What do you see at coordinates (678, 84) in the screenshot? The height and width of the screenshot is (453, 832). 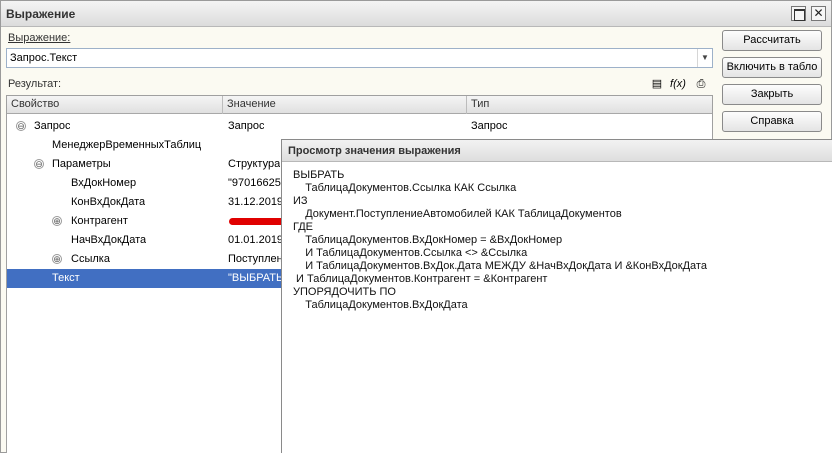 I see `function-icon: f(x)` at bounding box center [678, 84].